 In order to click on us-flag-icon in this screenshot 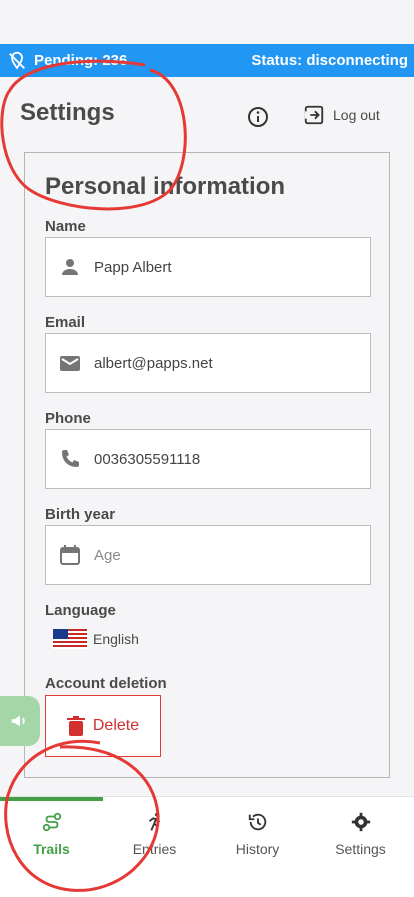, I will do `click(70, 639)`.